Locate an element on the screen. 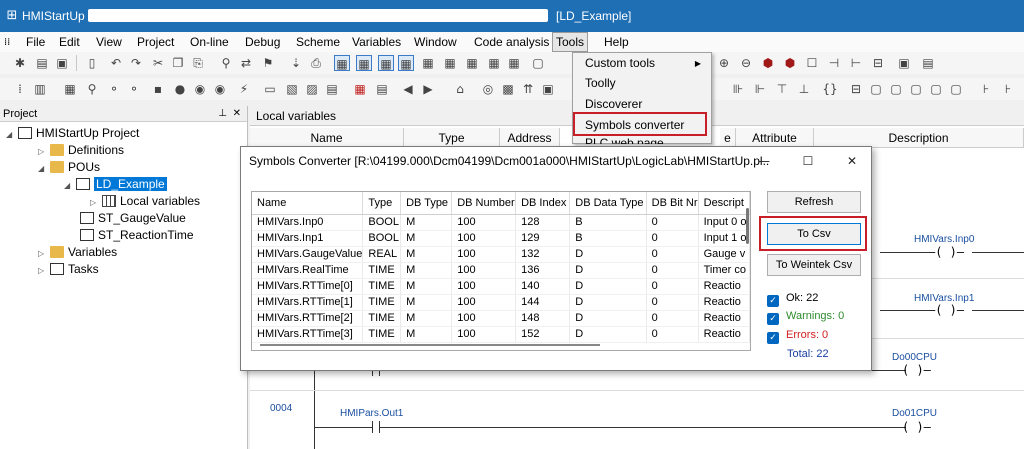  menu-item-plc-web-page: PLC web page is located at coordinates (624, 140).